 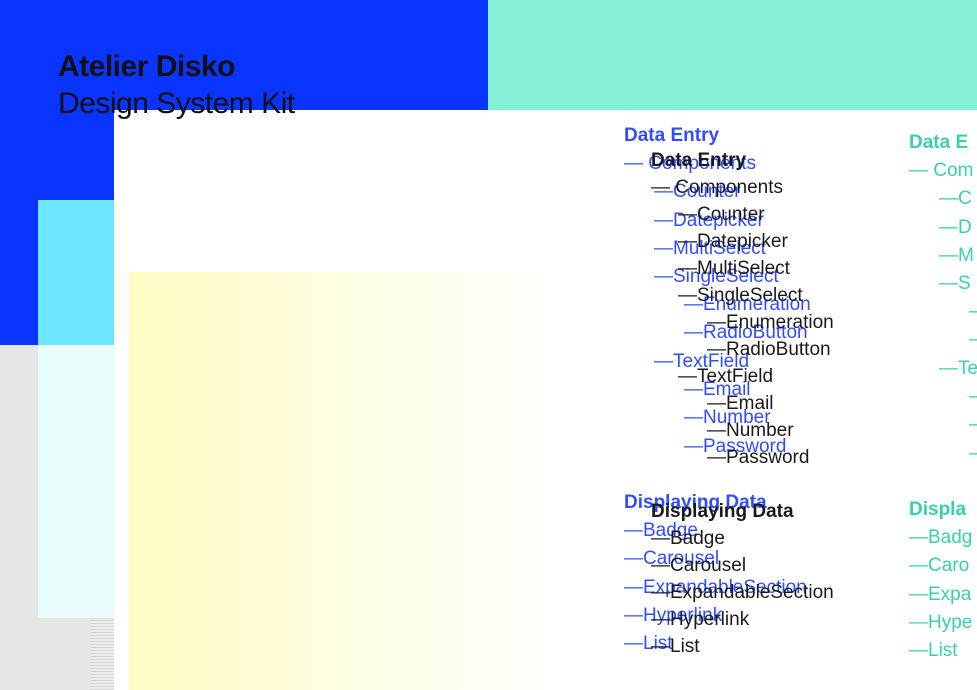 I want to click on nav-item-counter: —Counter, so click(x=721, y=214).